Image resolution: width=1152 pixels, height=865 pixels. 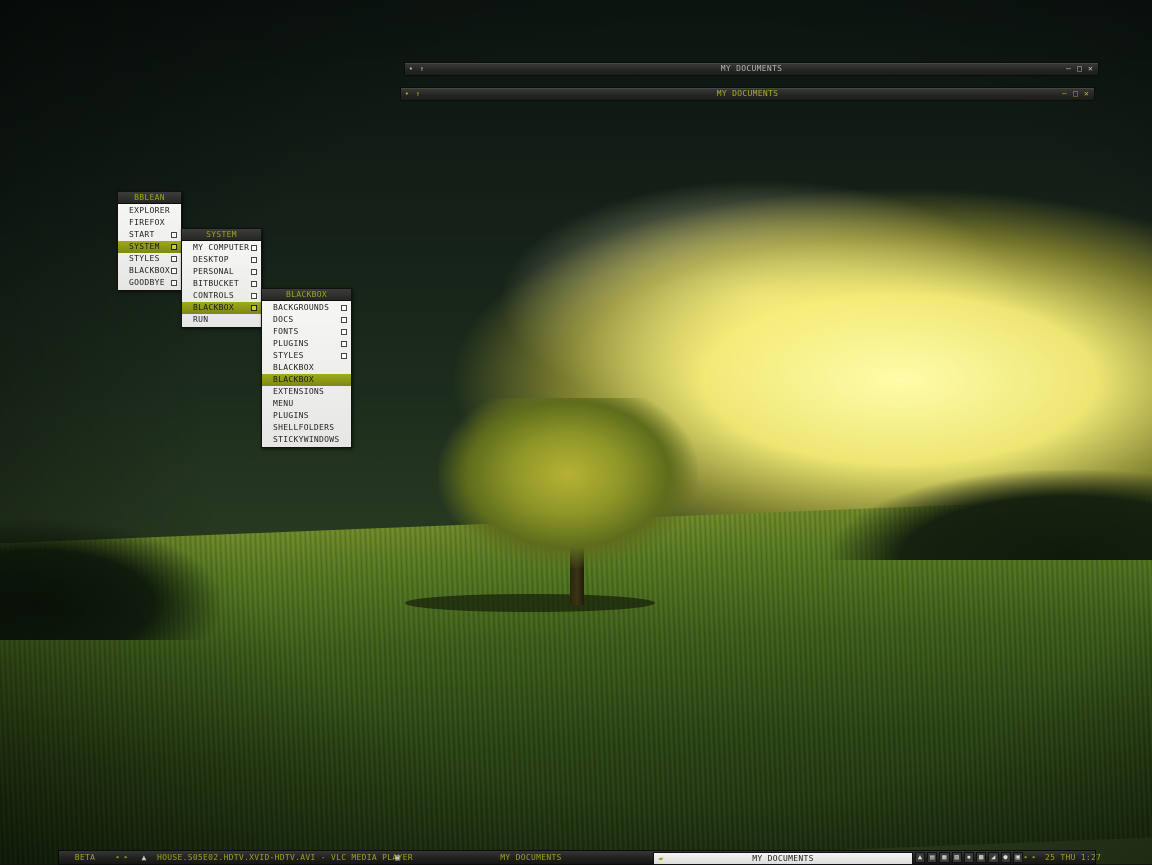 I want to click on menu-item-label: BLACKBOX, so click(x=293, y=379).